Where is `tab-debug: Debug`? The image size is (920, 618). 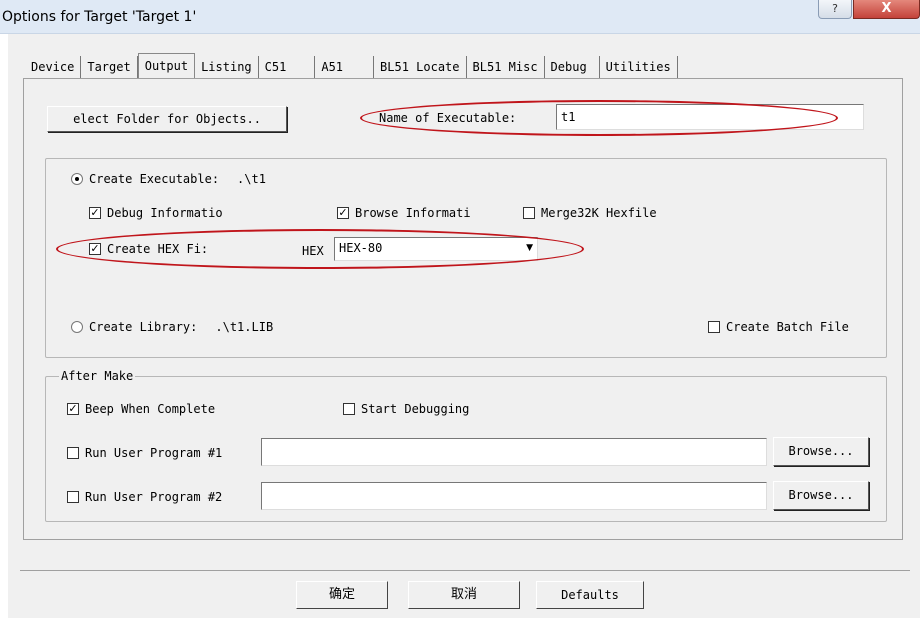 tab-debug: Debug is located at coordinates (572, 67).